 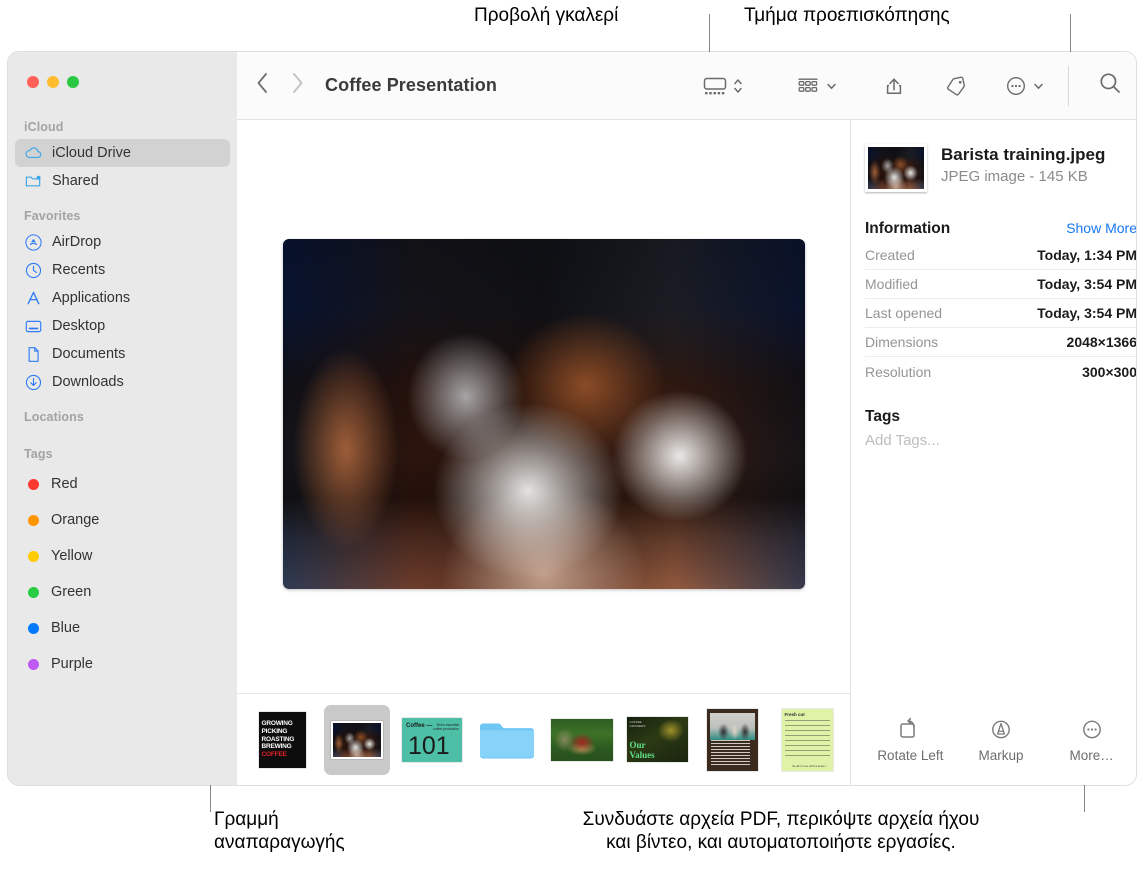 What do you see at coordinates (1023, 154) in the screenshot?
I see `file-name: Barista training.jpeg` at bounding box center [1023, 154].